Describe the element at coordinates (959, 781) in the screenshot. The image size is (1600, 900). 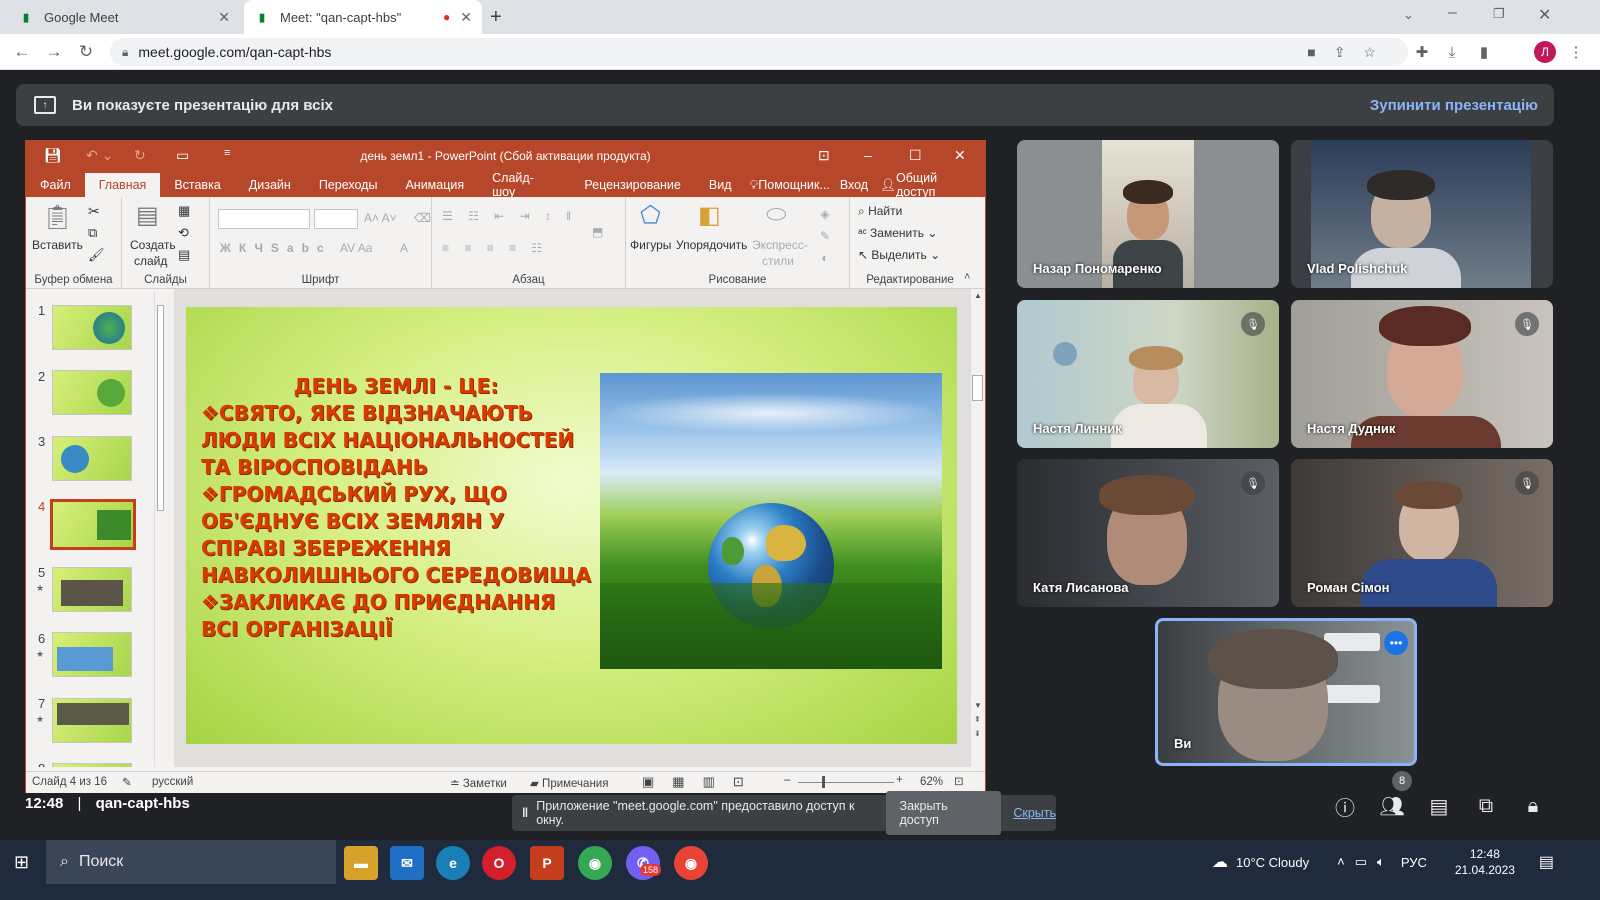
I see `fit-slide-icon: ⊡` at that location.